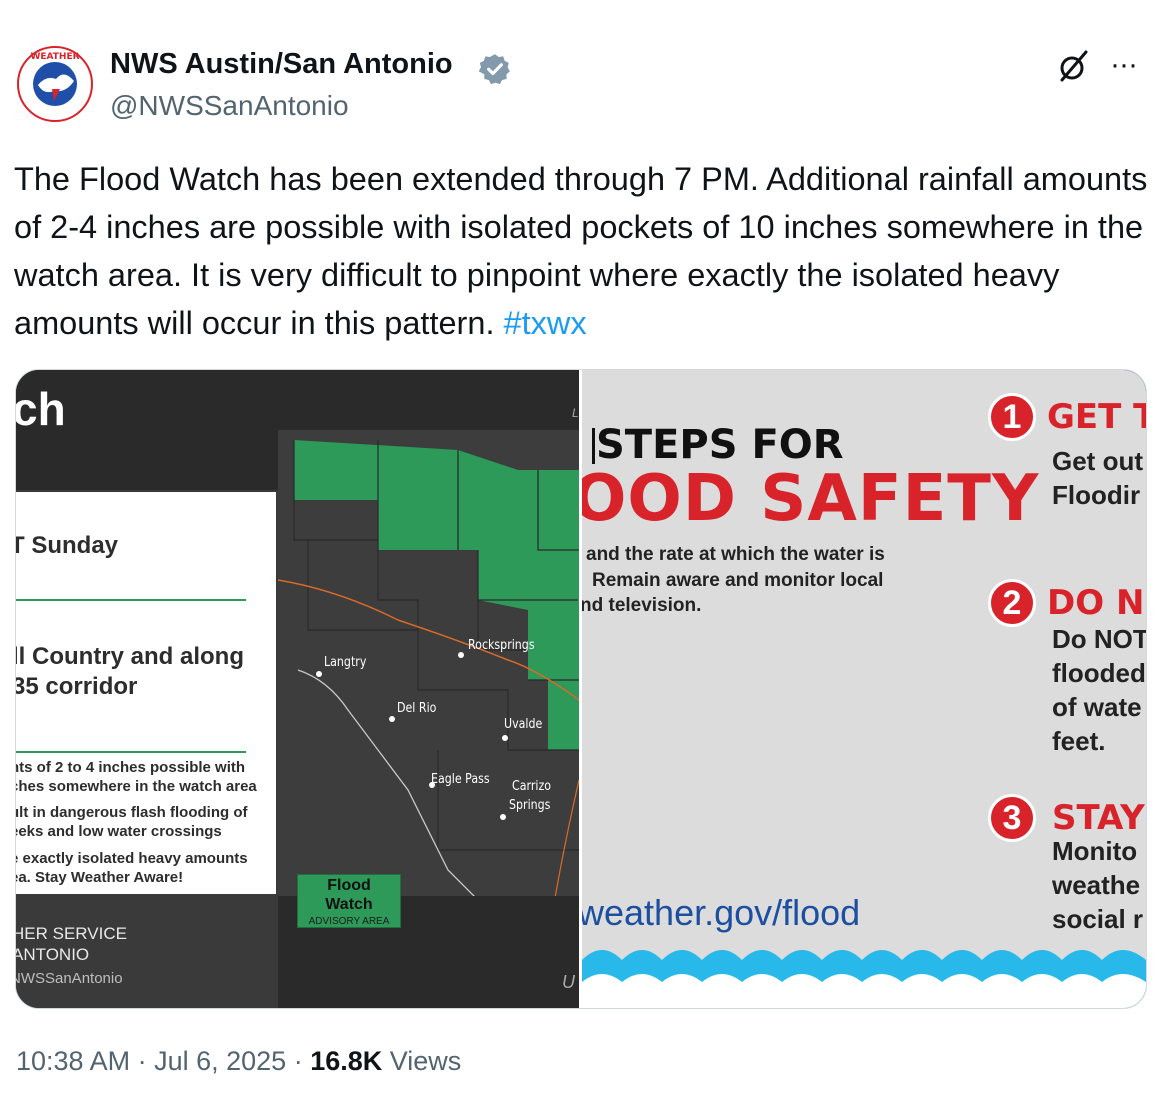 The width and height of the screenshot is (1176, 1094). I want to click on image-title: ch, so click(41, 409).